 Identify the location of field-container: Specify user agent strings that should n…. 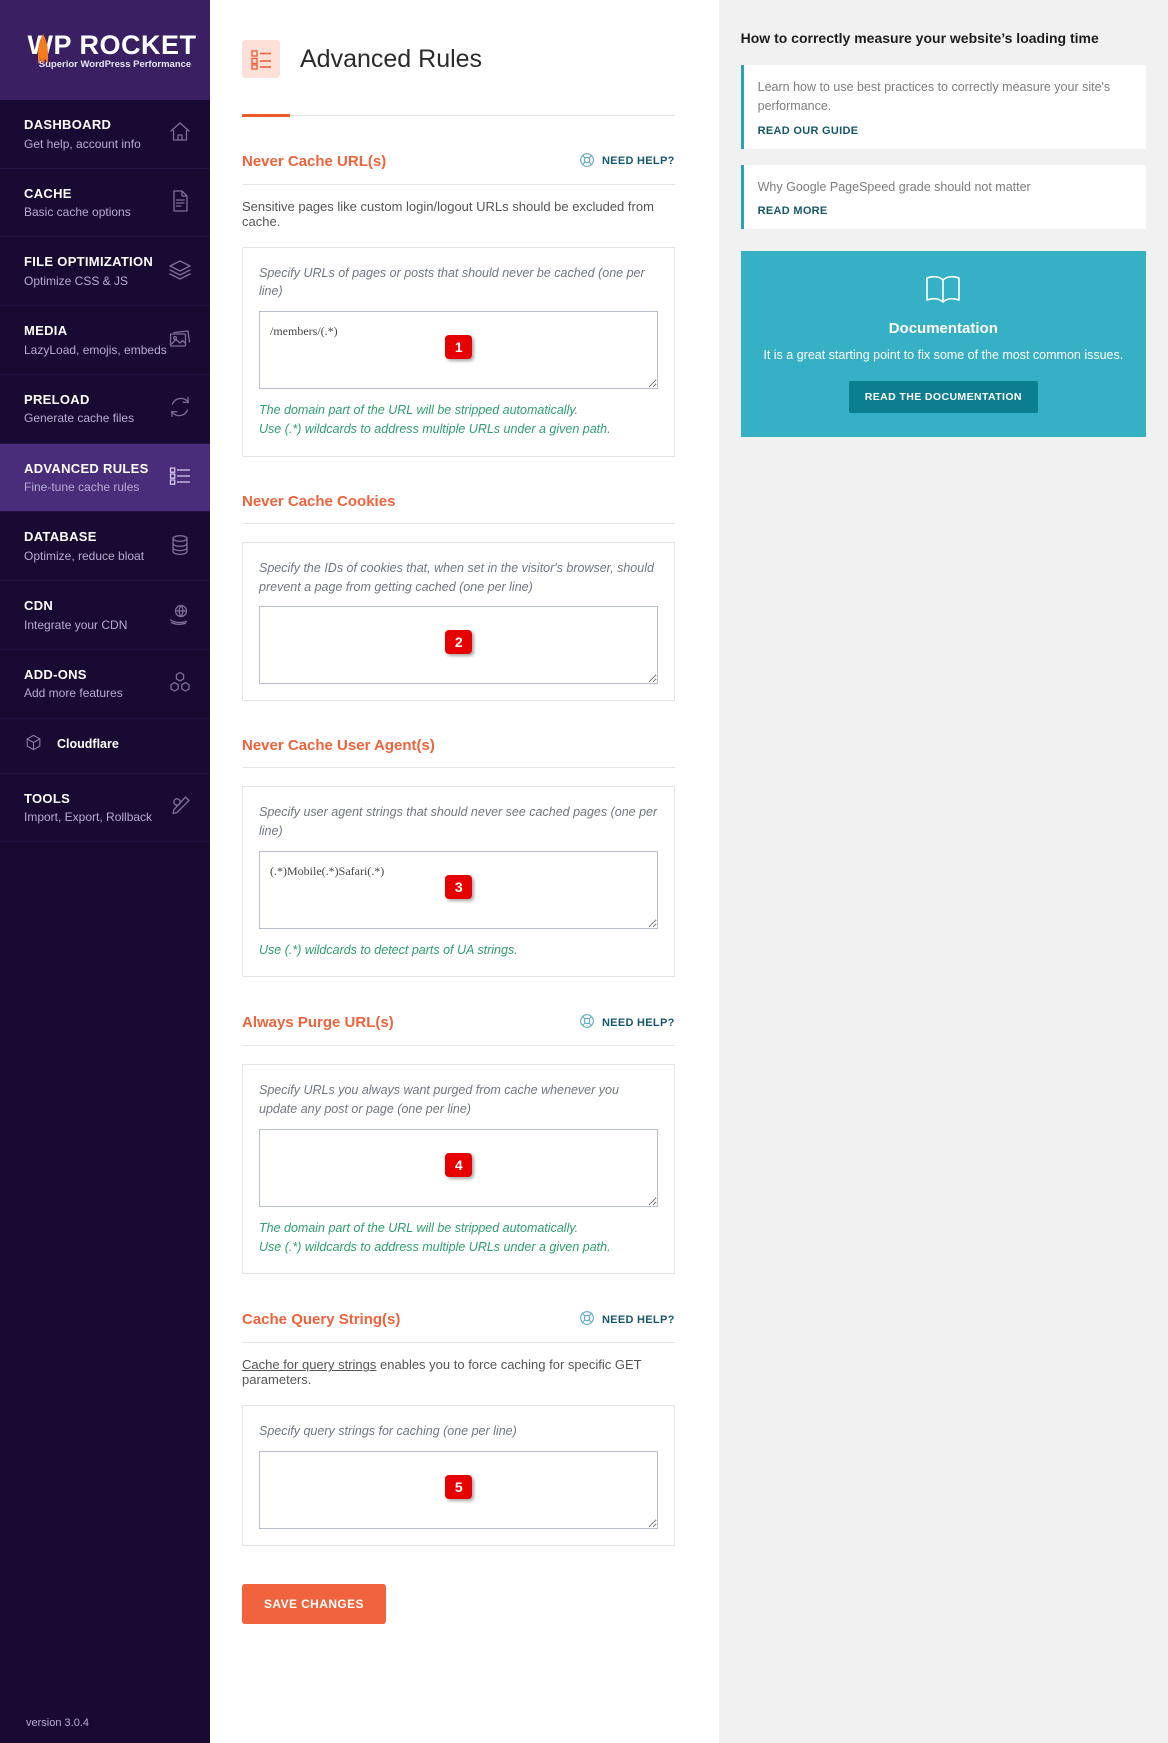
(458, 882).